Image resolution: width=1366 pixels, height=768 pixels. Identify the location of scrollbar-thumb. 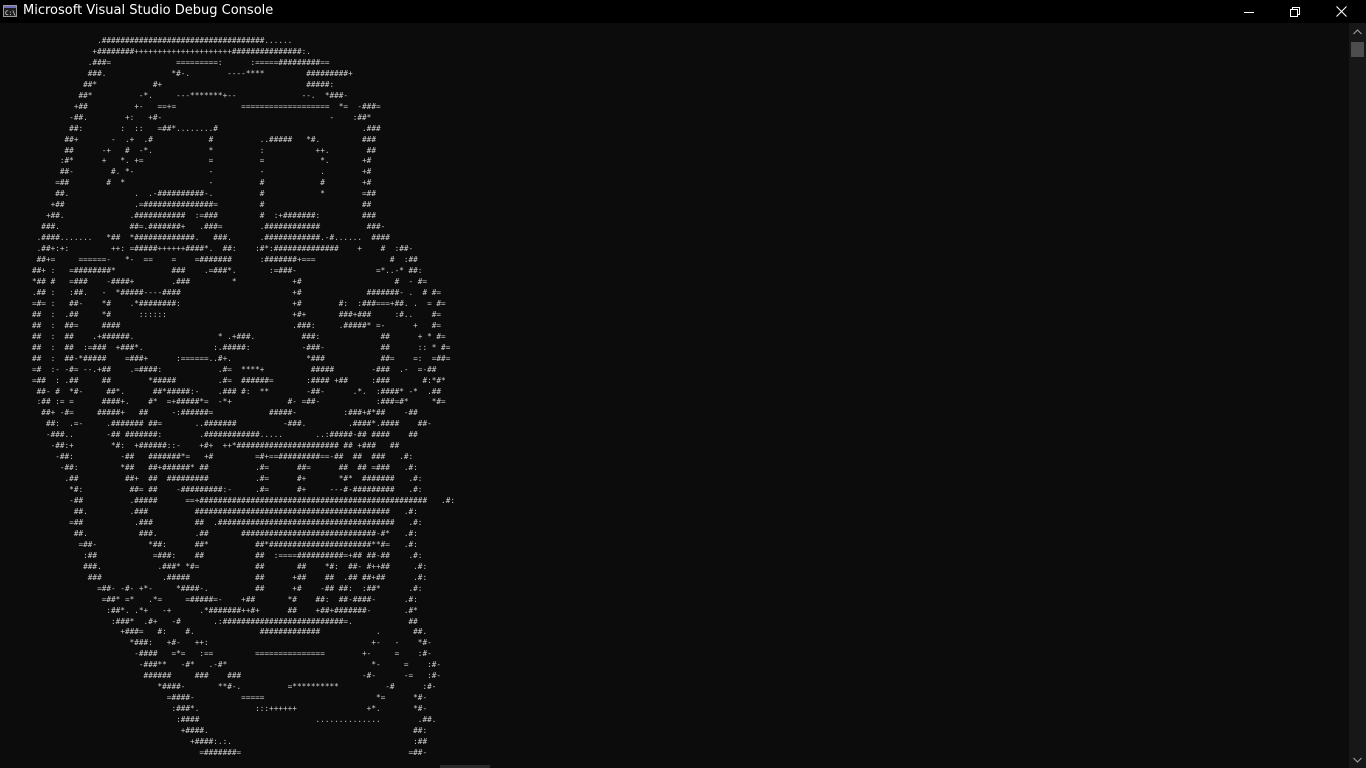
(1357, 49).